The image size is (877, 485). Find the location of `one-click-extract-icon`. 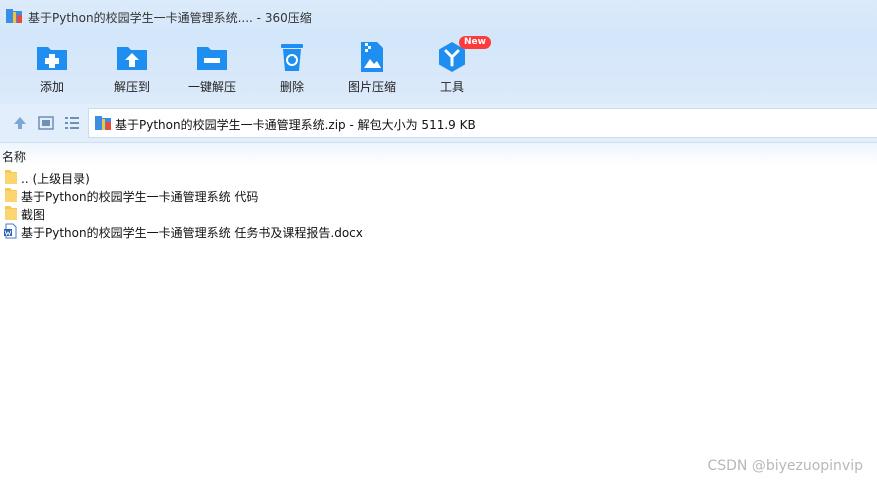

one-click-extract-icon is located at coordinates (212, 58).